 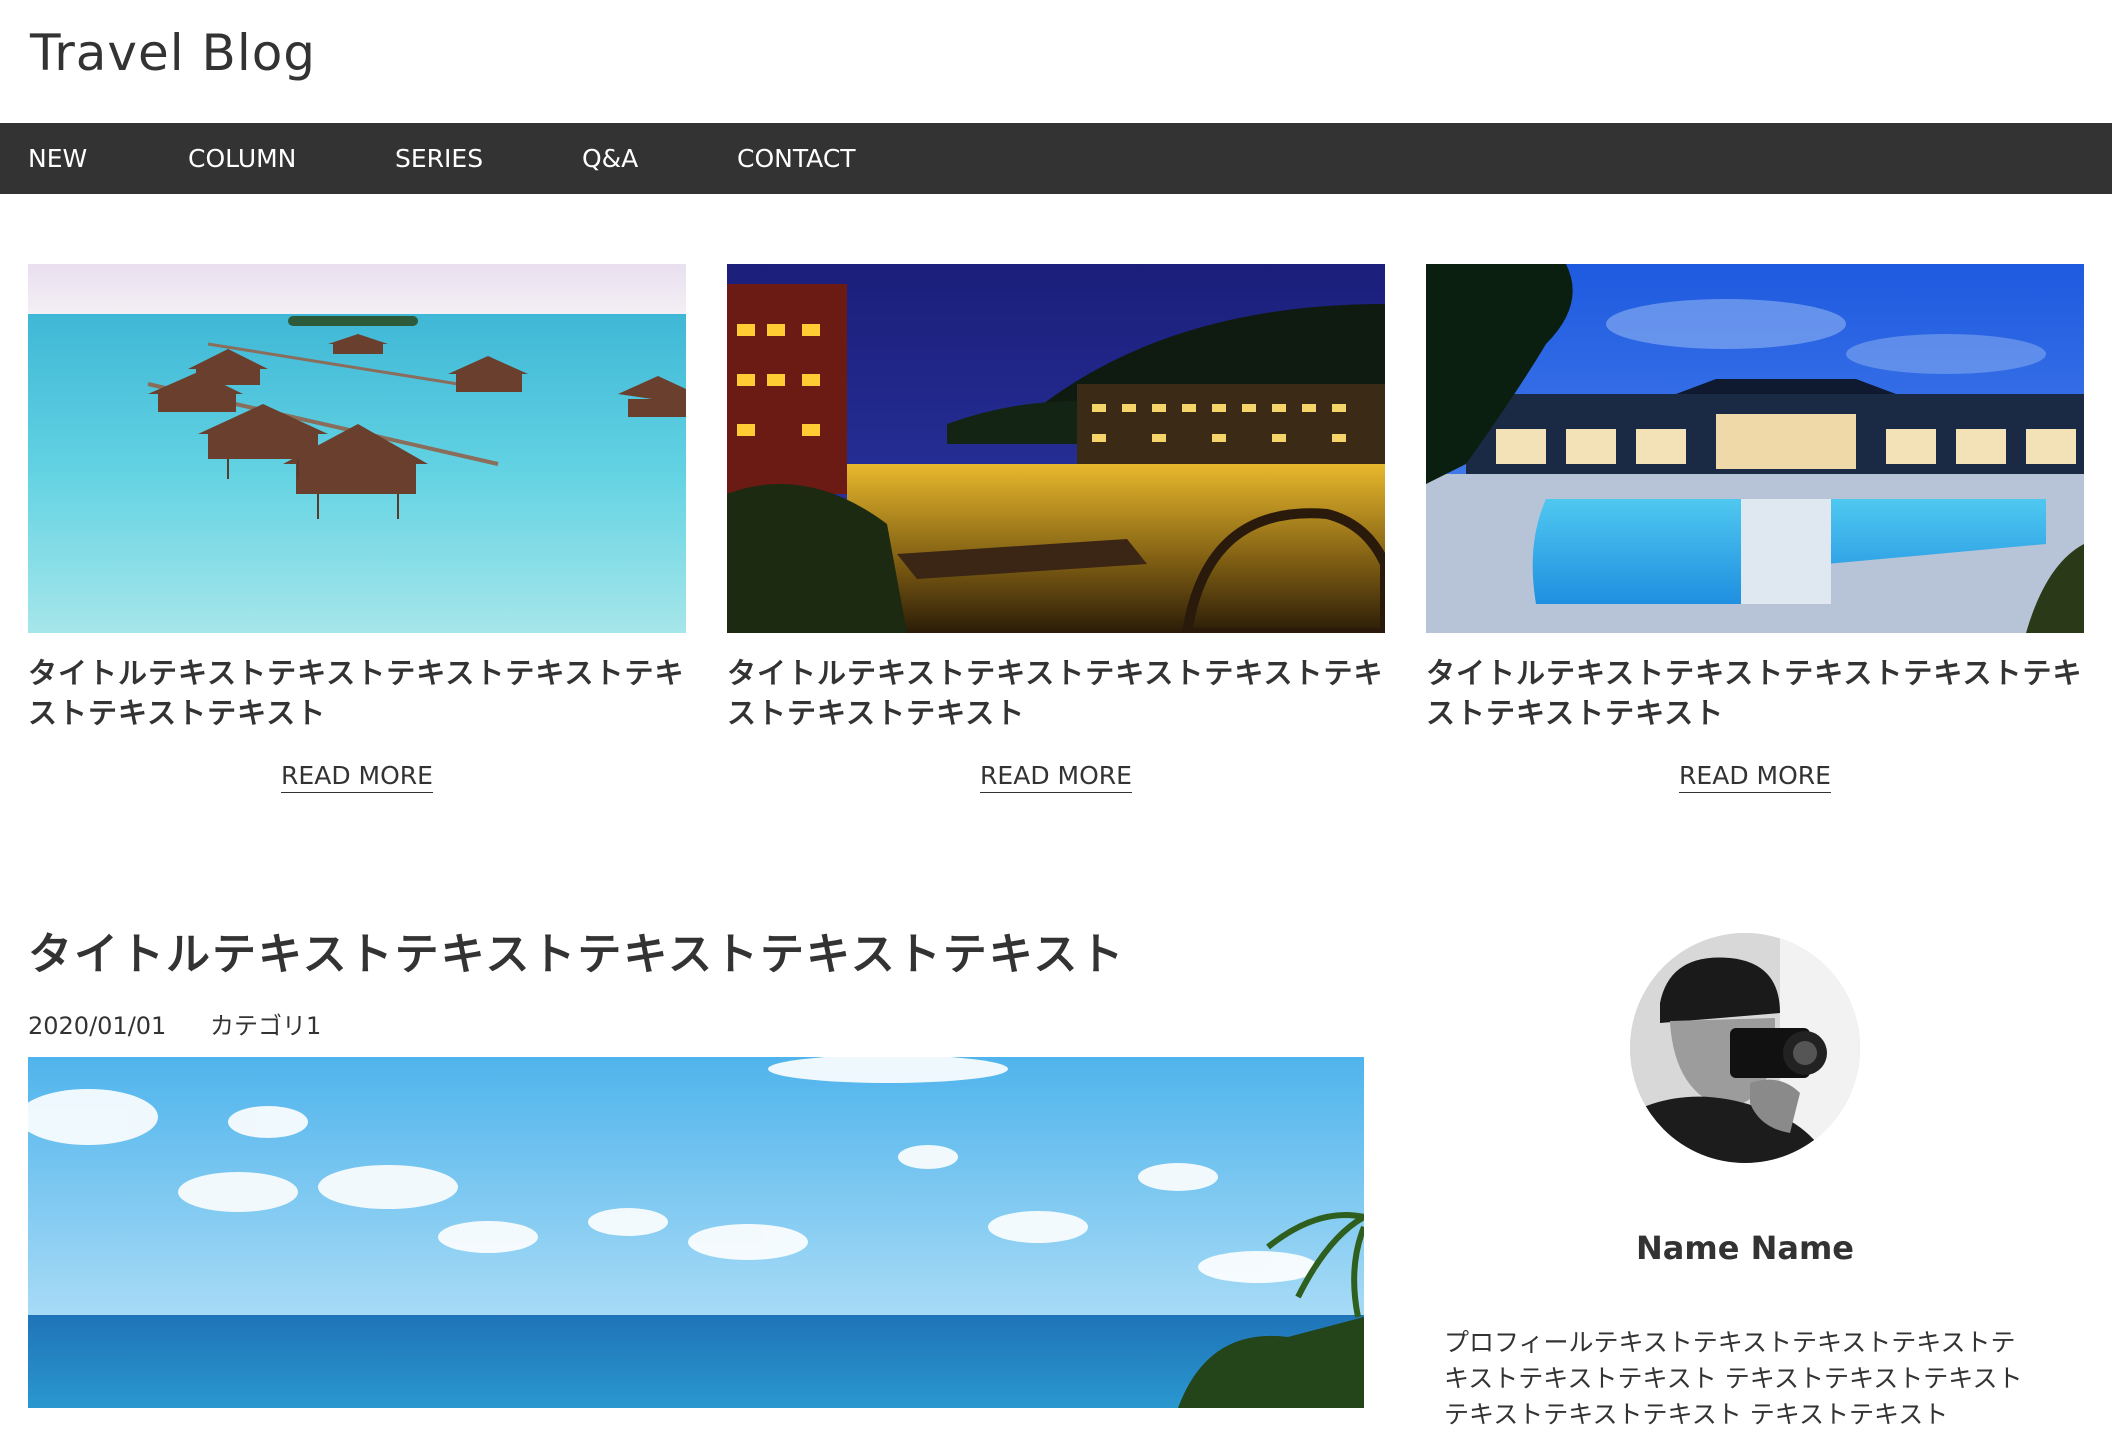 What do you see at coordinates (1056, 158) in the screenshot?
I see `main-nav: NEW COLUMN SERIES Q&A CONTACT` at bounding box center [1056, 158].